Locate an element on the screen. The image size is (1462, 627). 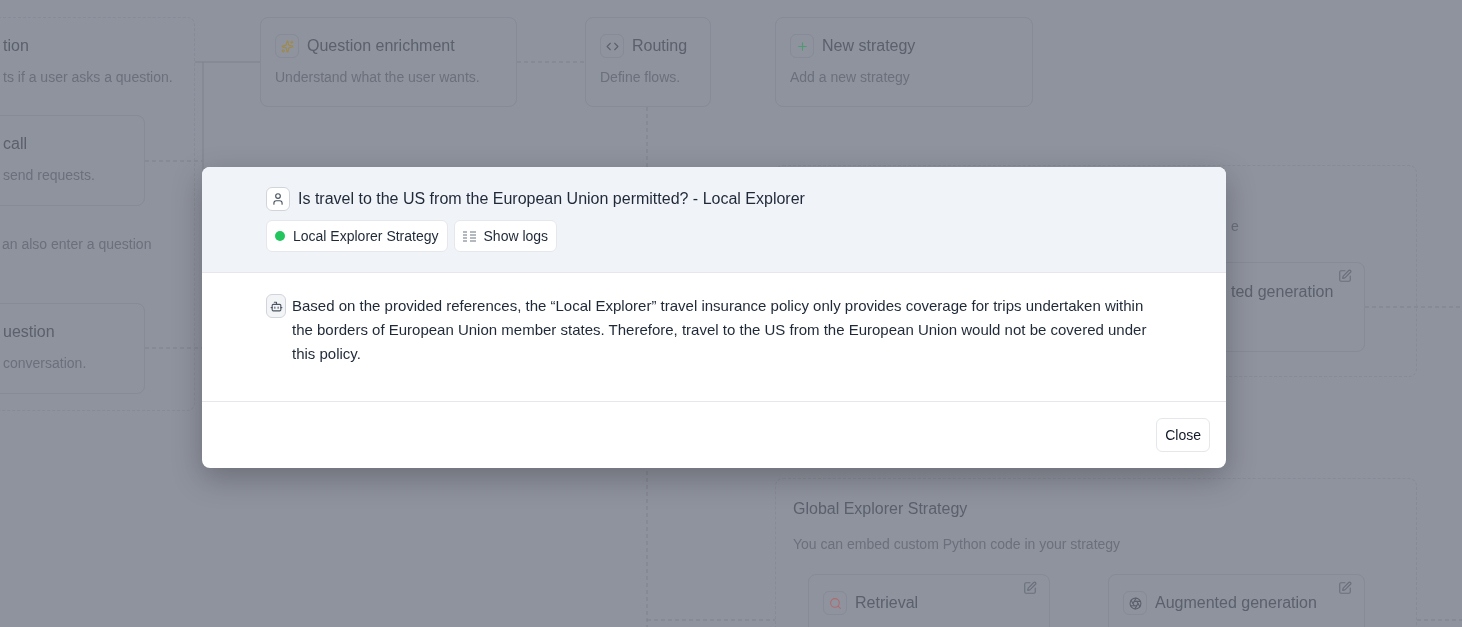
sparkles-icon is located at coordinates (287, 46).